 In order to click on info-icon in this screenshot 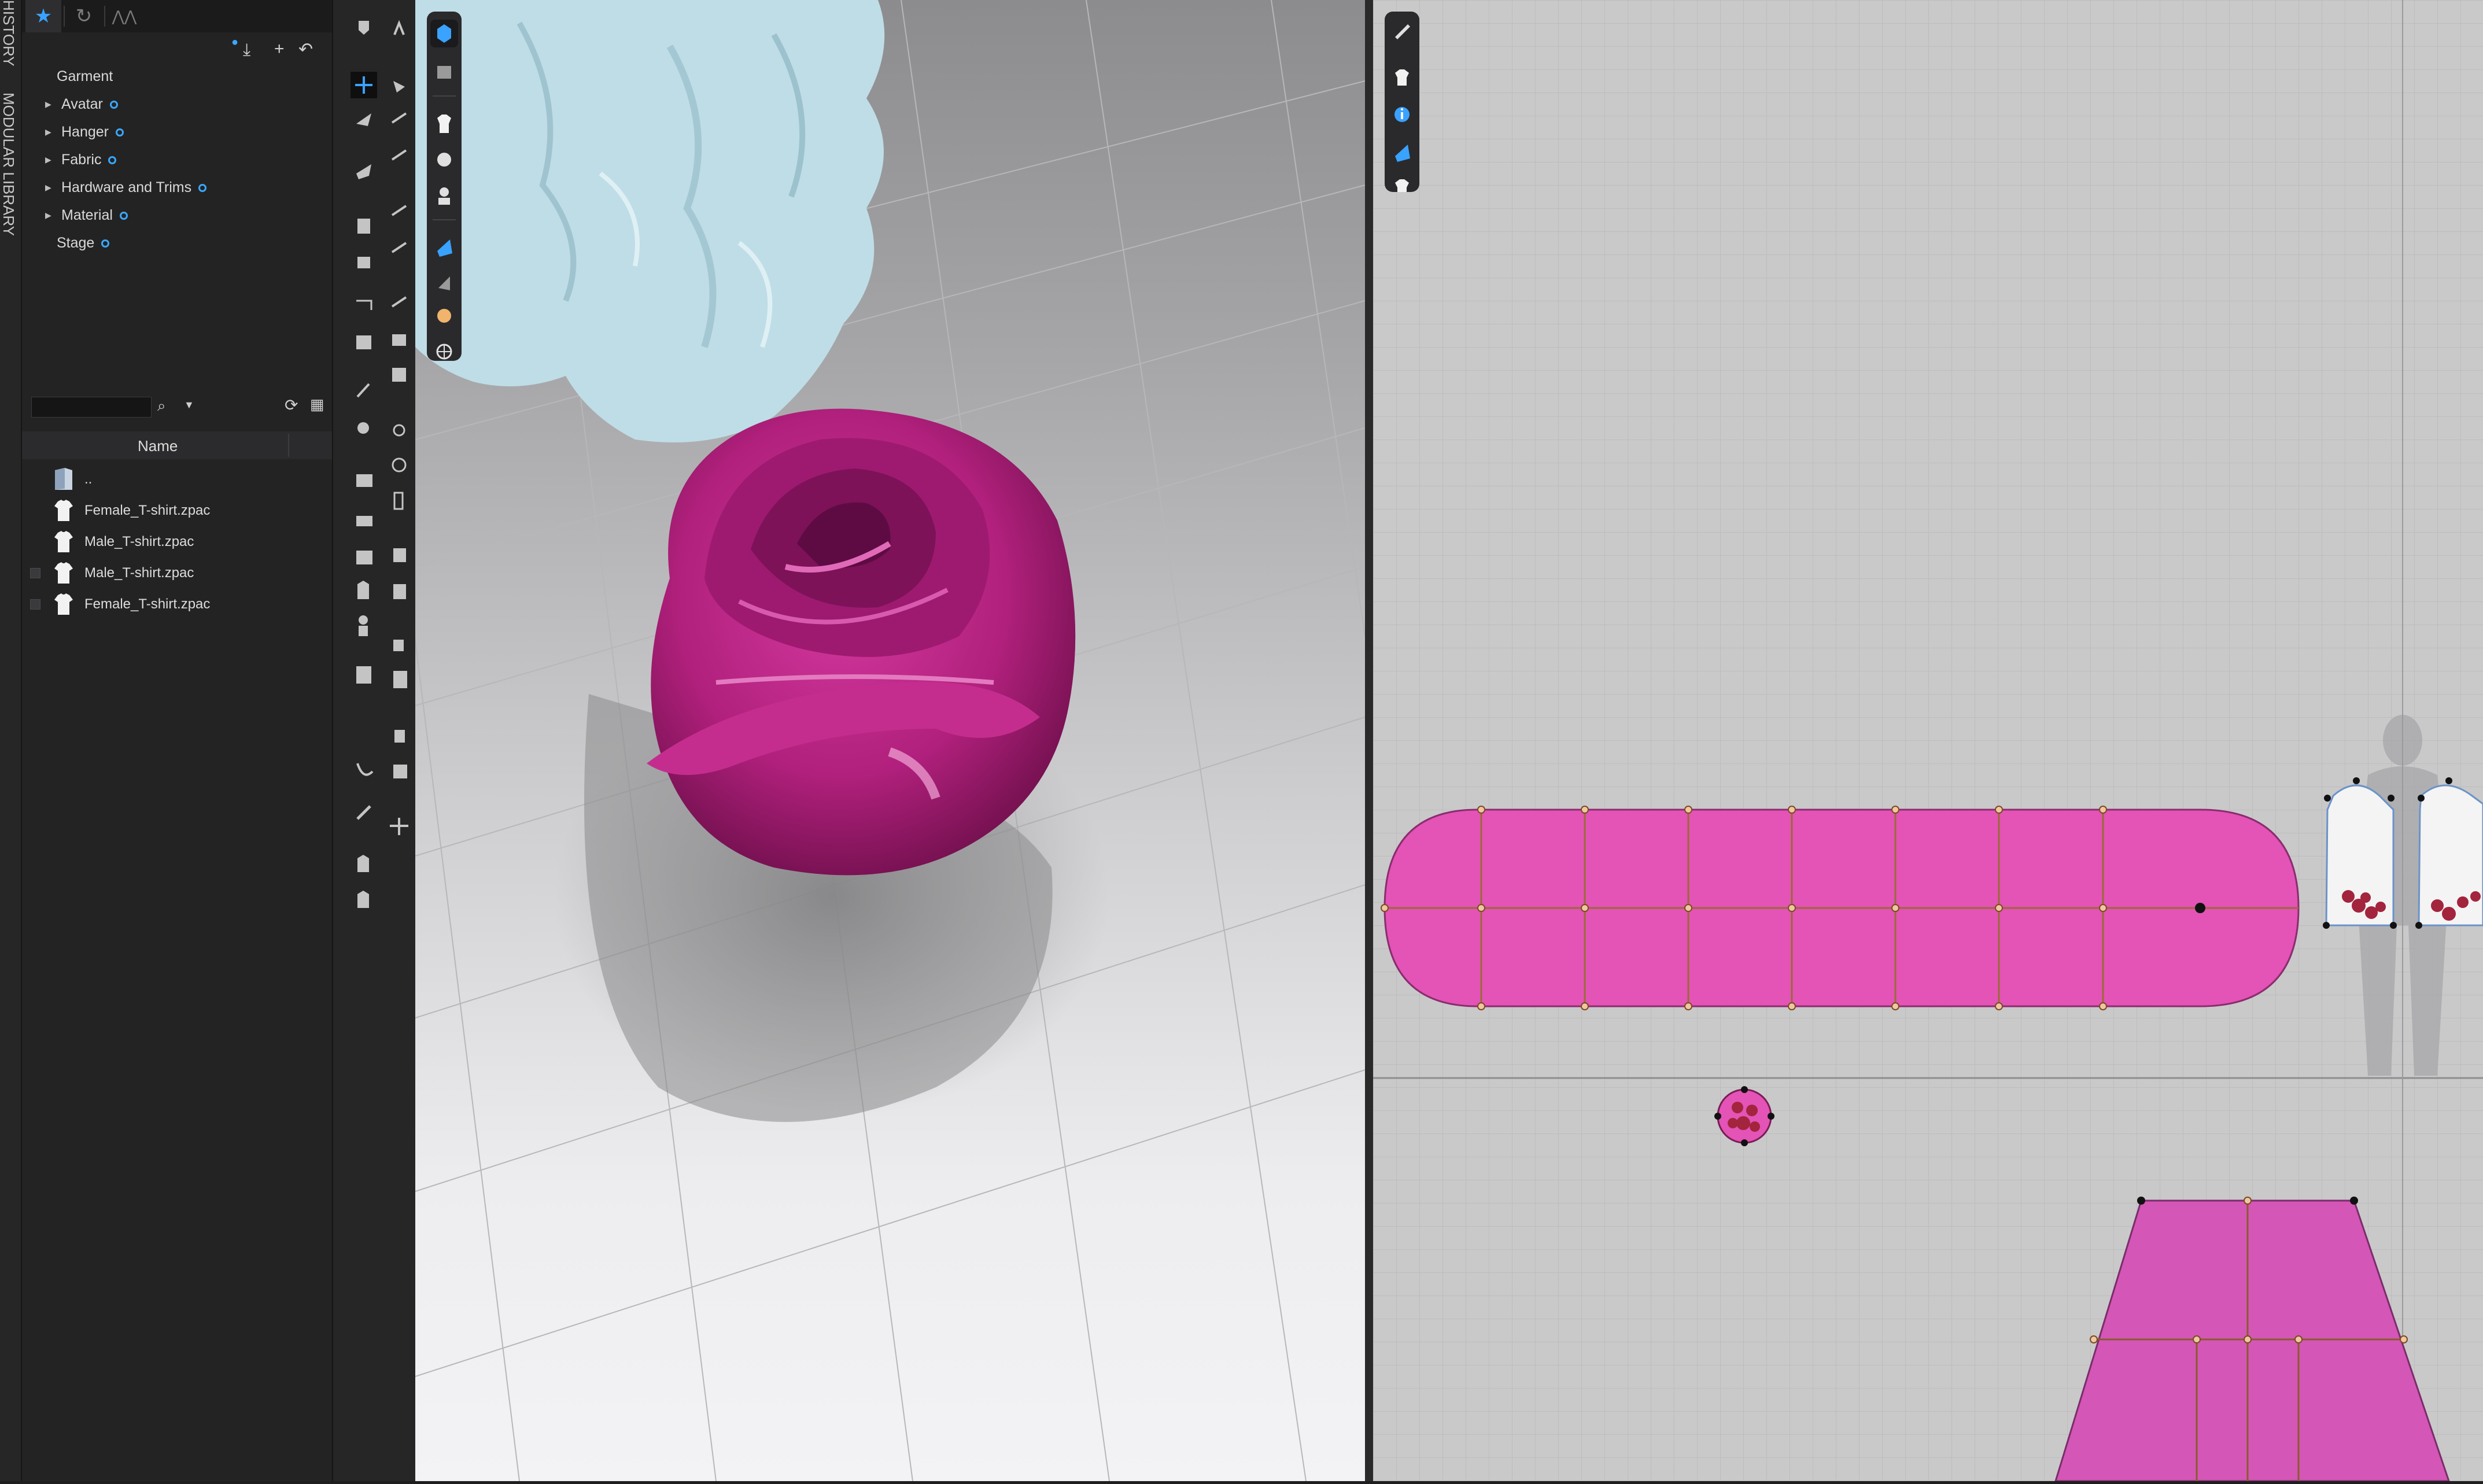, I will do `click(1402, 115)`.